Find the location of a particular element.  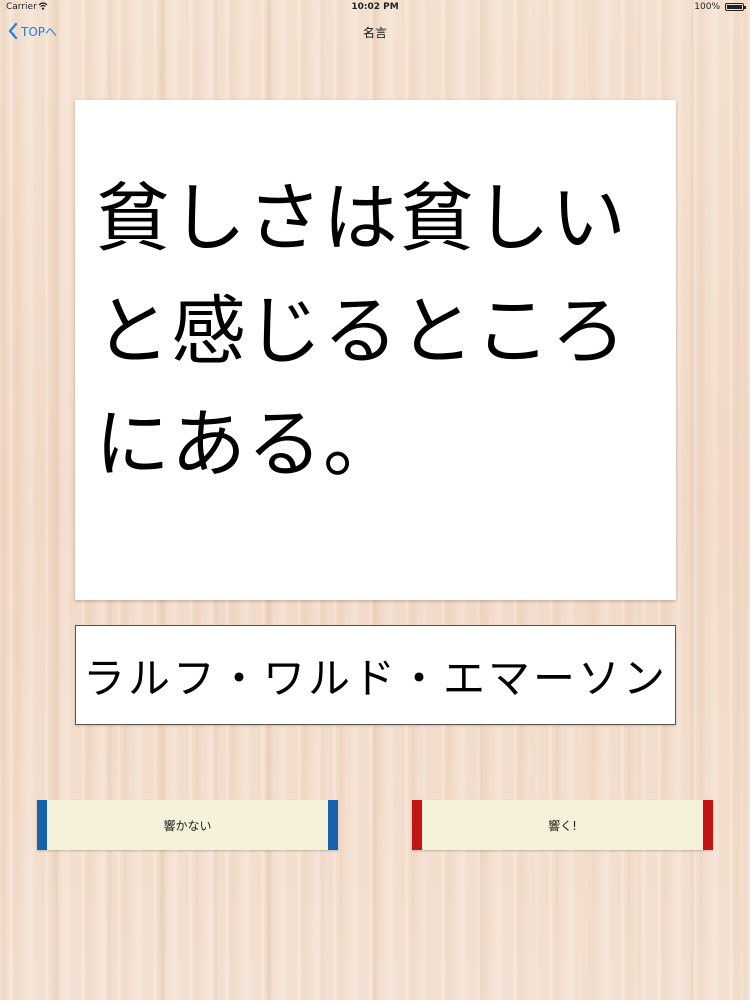

not-resonate-button: 響かない is located at coordinates (187, 825).